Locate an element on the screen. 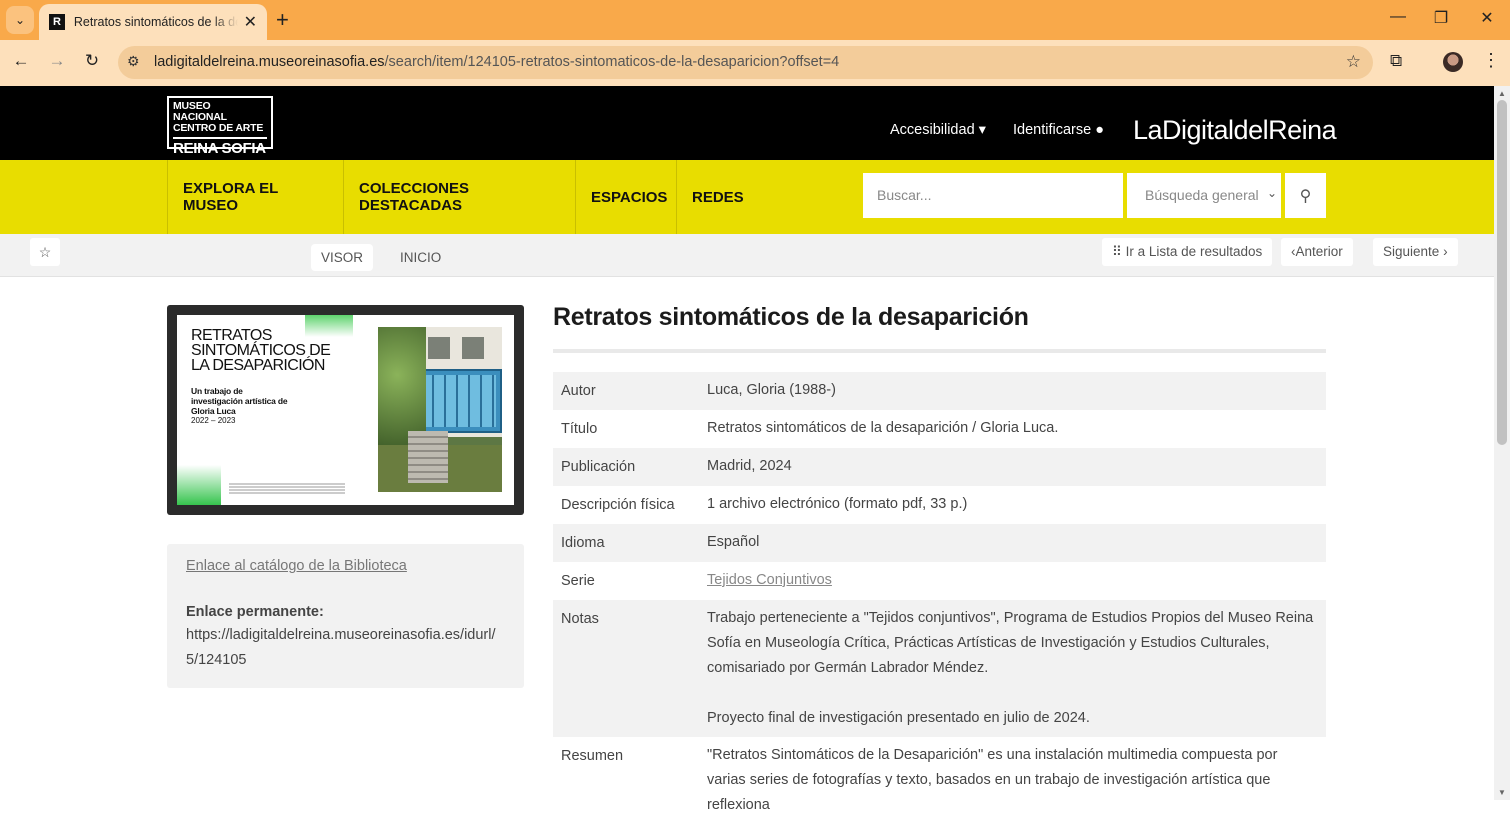 This screenshot has width=1510, height=829. search-icon: ⚲ is located at coordinates (1305, 196).